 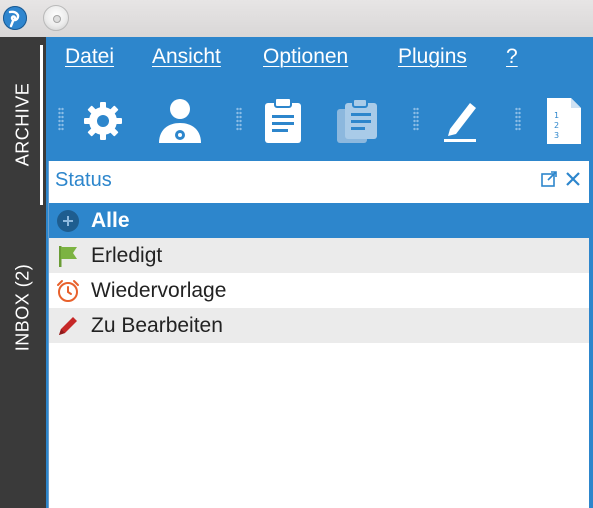 What do you see at coordinates (319, 325) in the screenshot?
I see `list-item-zu-bearbeiten: Zu Bearbeiten` at bounding box center [319, 325].